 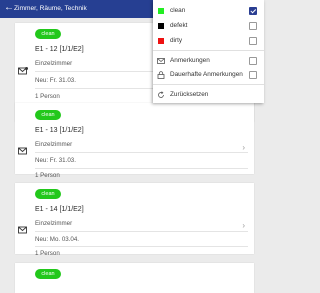 I want to click on back-arrow-icon: ←, so click(x=9, y=8).